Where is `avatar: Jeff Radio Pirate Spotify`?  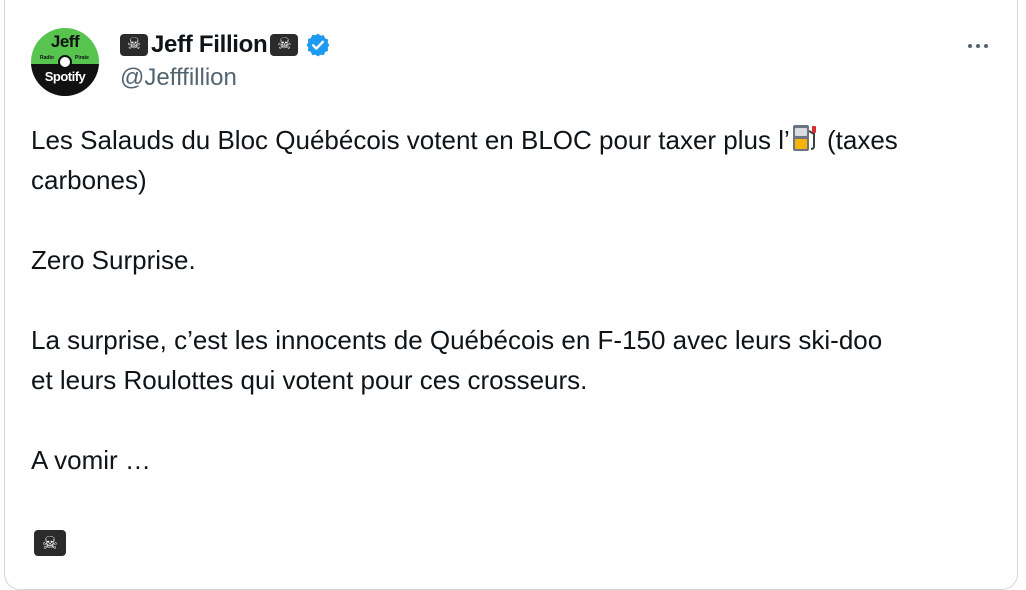 avatar: Jeff Radio Pirate Spotify is located at coordinates (65, 62).